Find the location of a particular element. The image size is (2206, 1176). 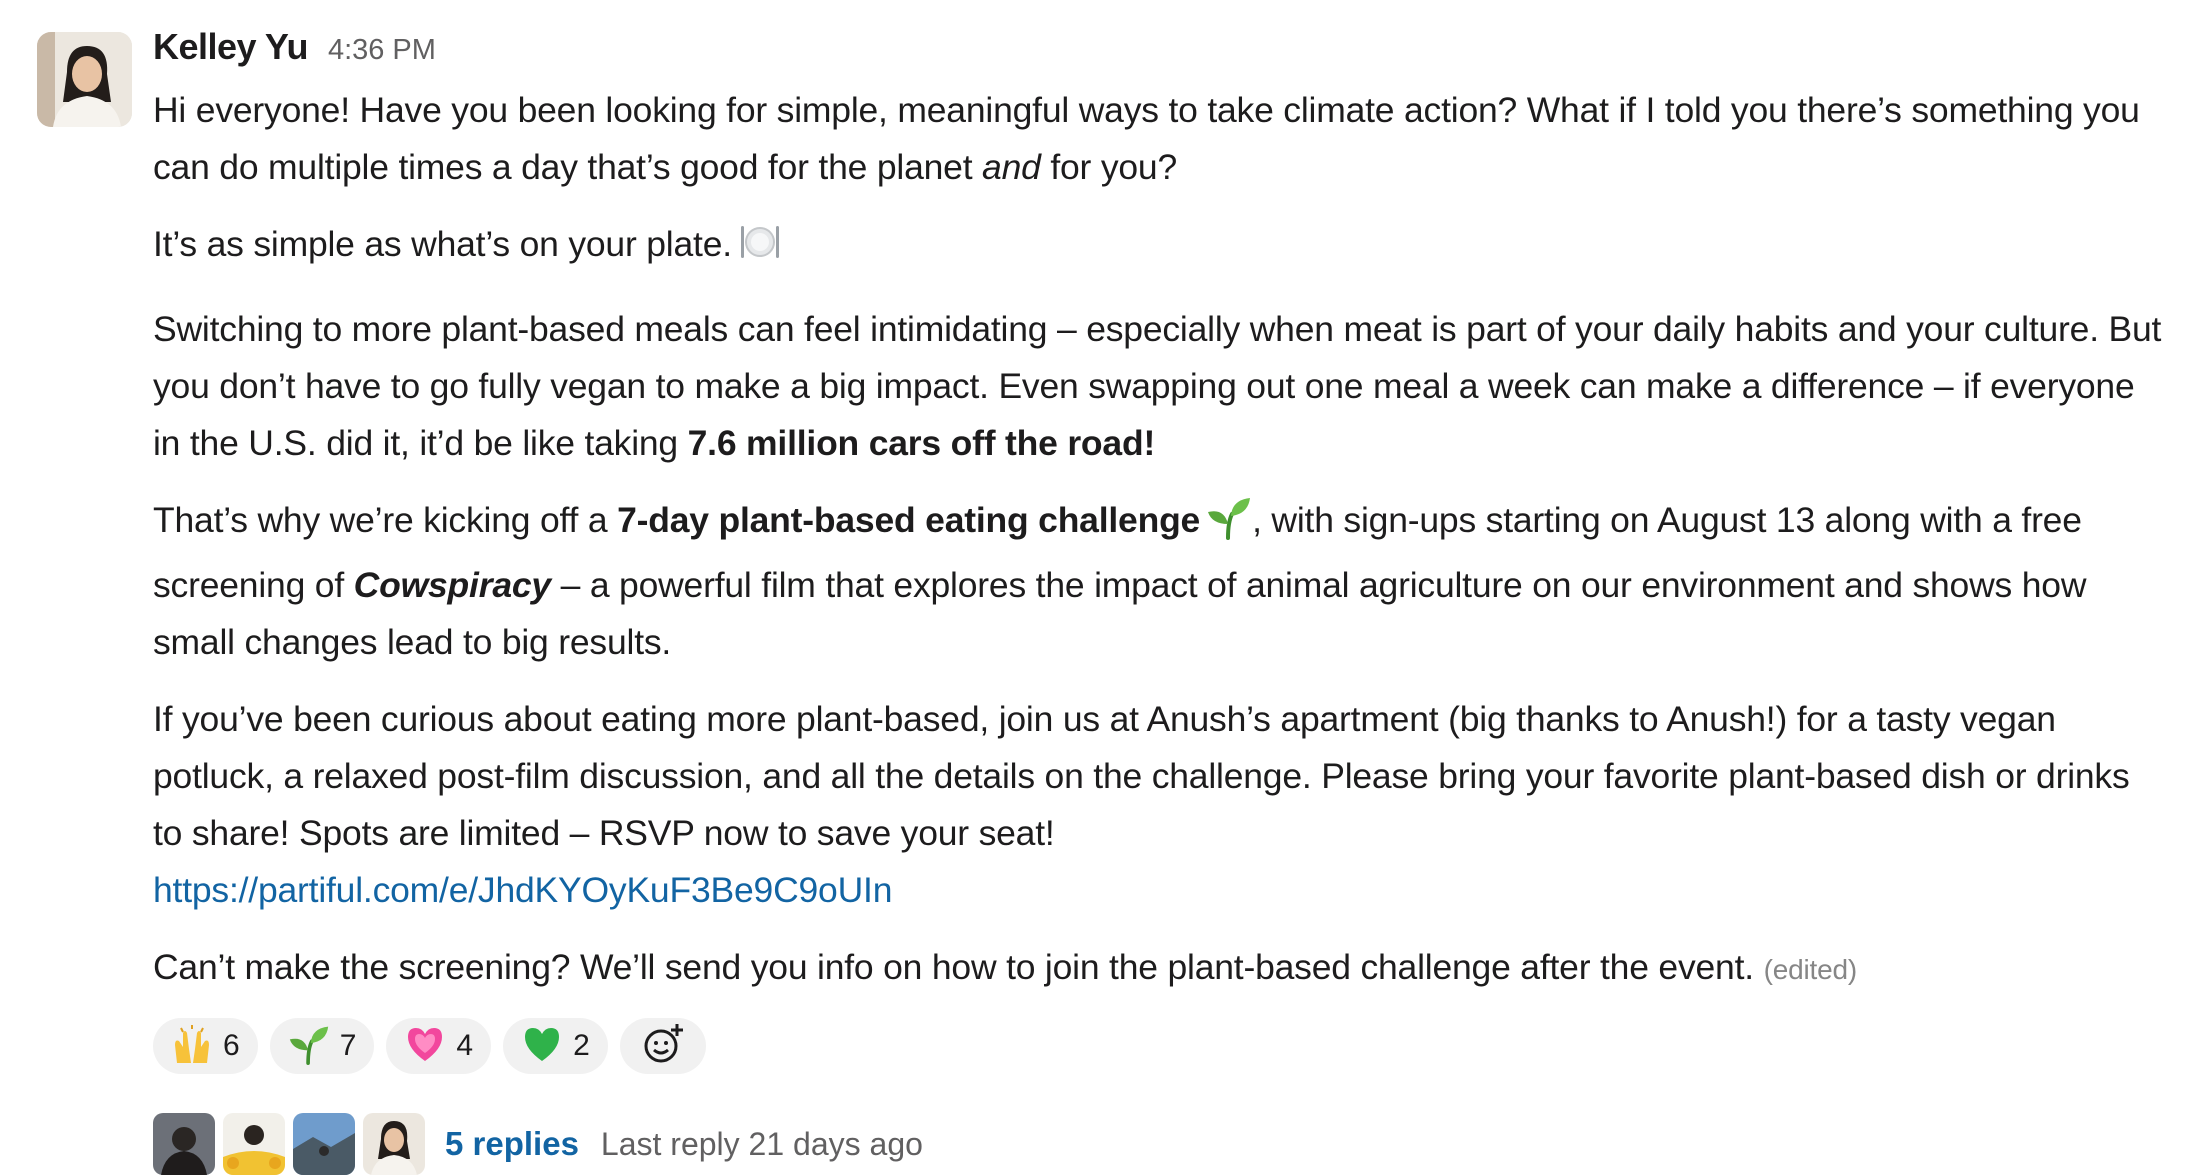

p3-bold: 7.6 million cars off the road! is located at coordinates (921, 443).